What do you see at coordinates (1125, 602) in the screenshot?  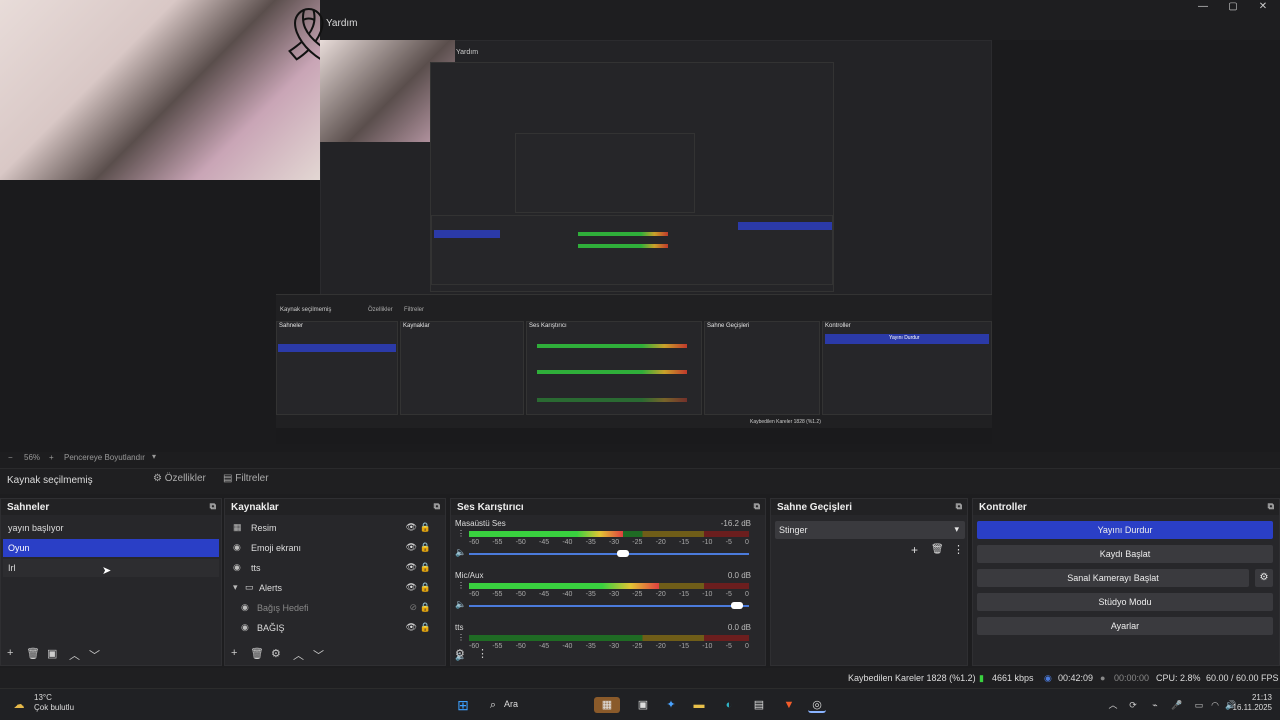 I see `studio-mode-button: Stüdyo Modu` at bounding box center [1125, 602].